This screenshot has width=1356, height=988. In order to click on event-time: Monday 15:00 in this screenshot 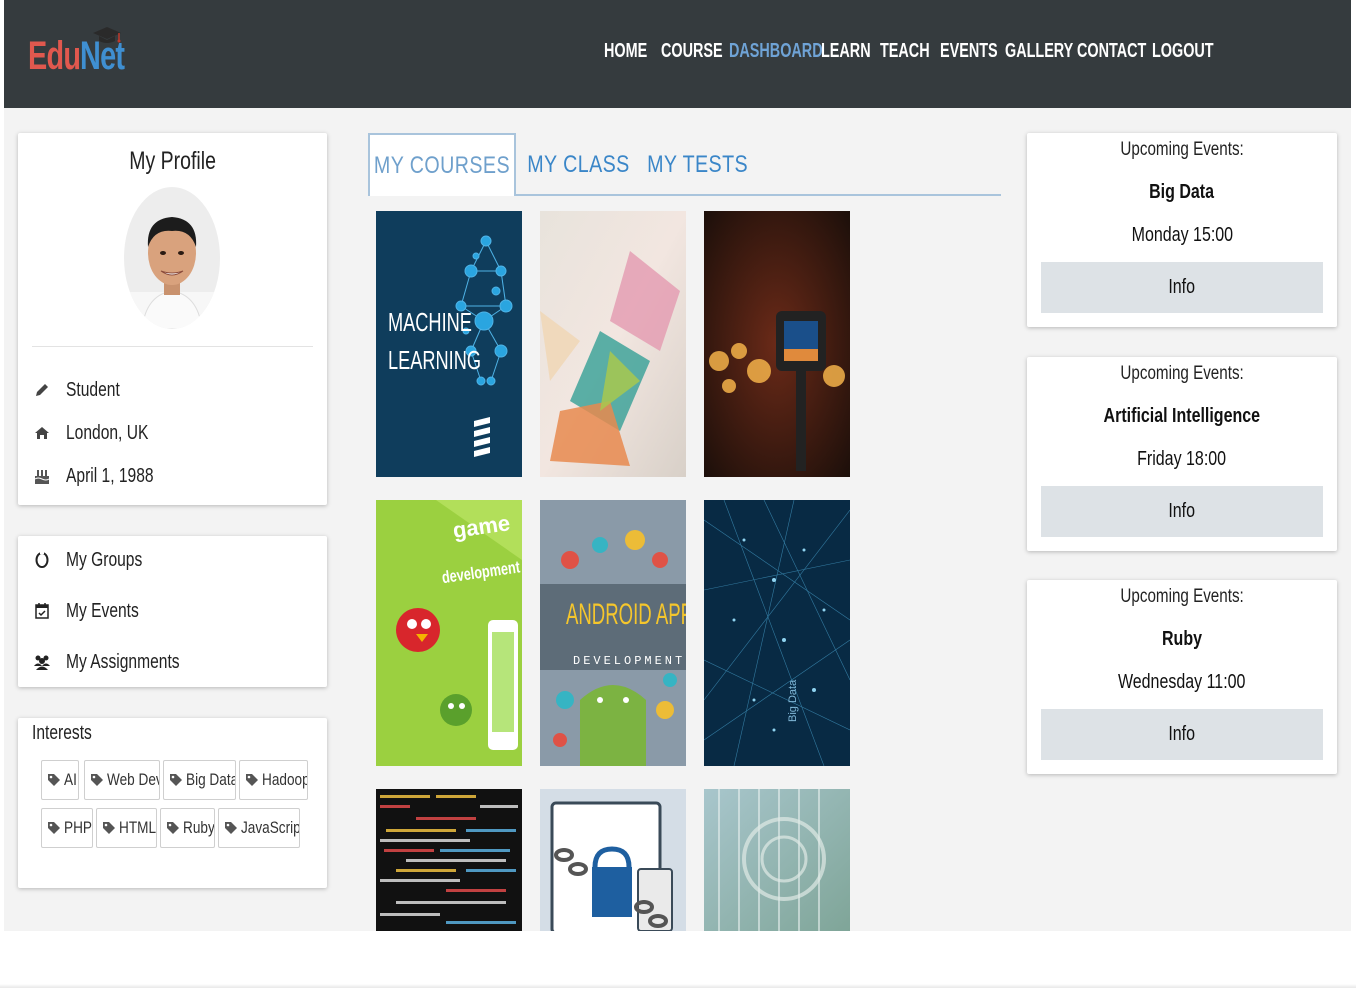, I will do `click(1182, 235)`.